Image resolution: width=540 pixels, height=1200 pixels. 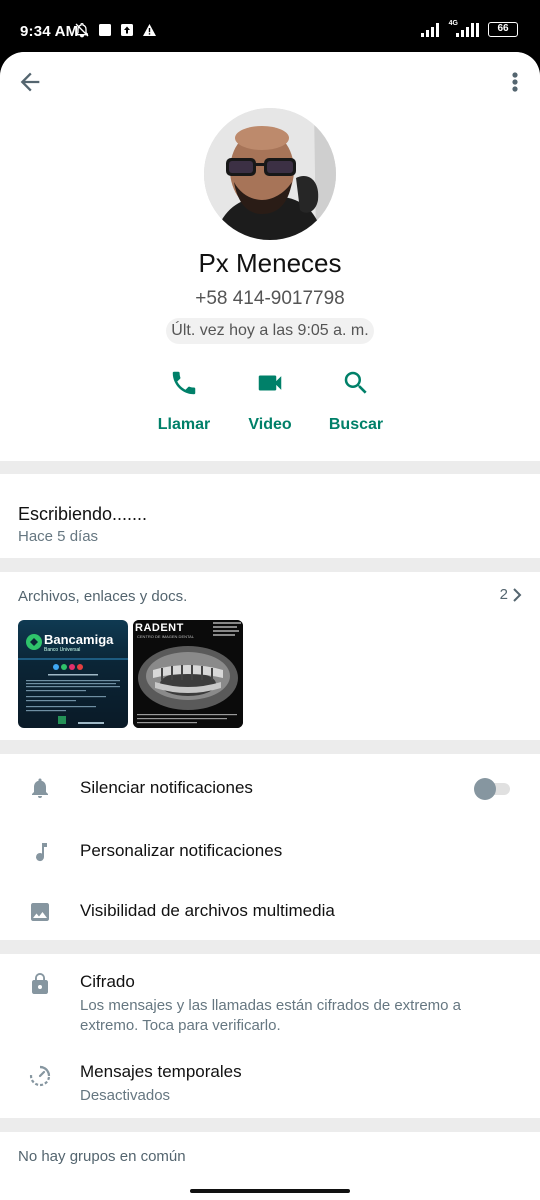 I want to click on media-thumbnail: RADENT CENTRO DE IMAGEN DENTAL, so click(x=188, y=674).